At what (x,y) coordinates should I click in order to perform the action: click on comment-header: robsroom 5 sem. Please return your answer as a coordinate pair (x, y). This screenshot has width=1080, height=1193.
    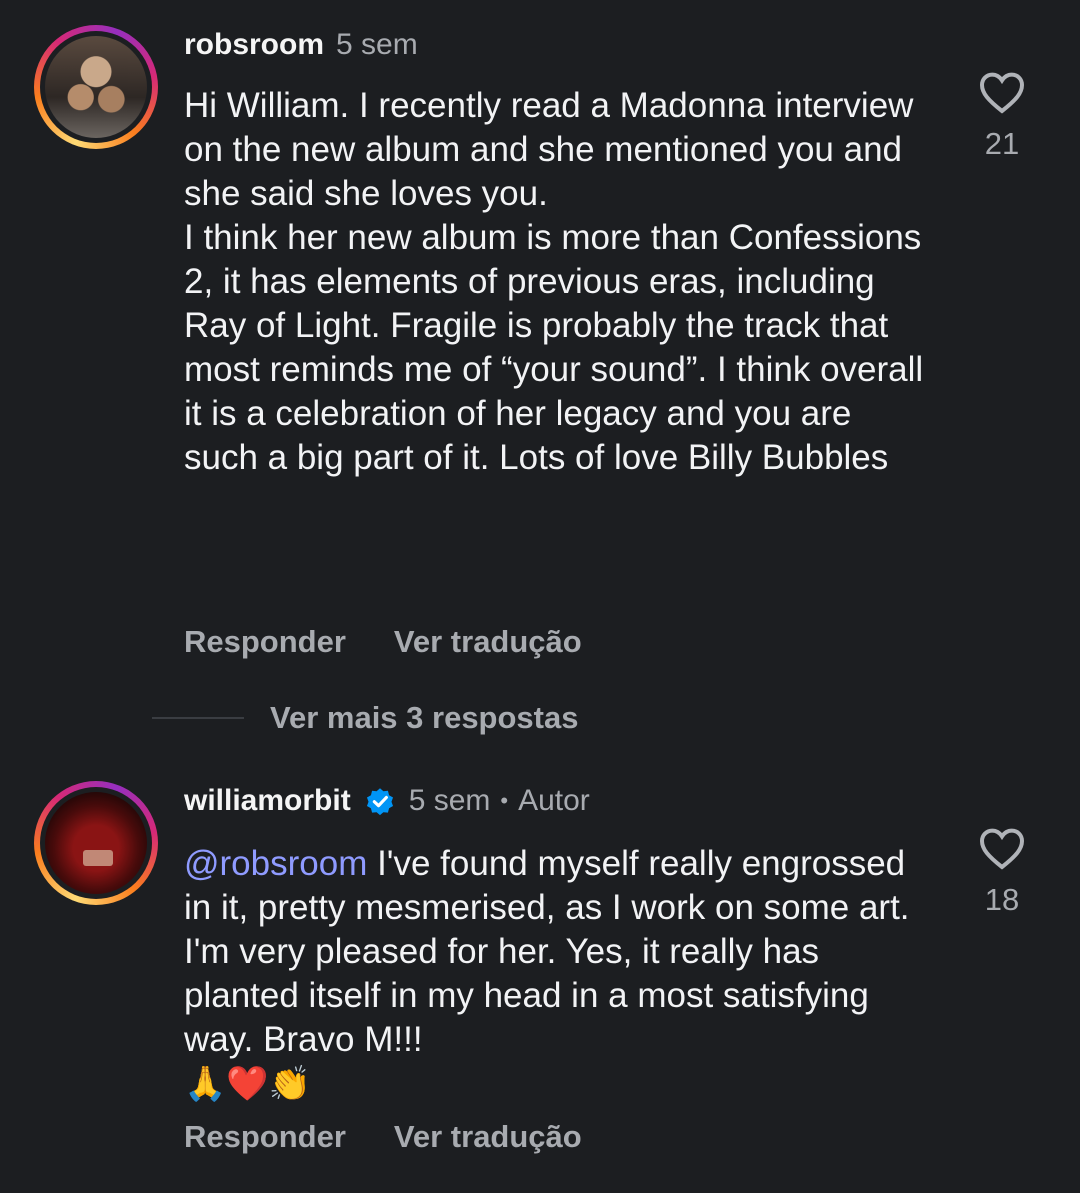
    Looking at the image, I should click on (301, 45).